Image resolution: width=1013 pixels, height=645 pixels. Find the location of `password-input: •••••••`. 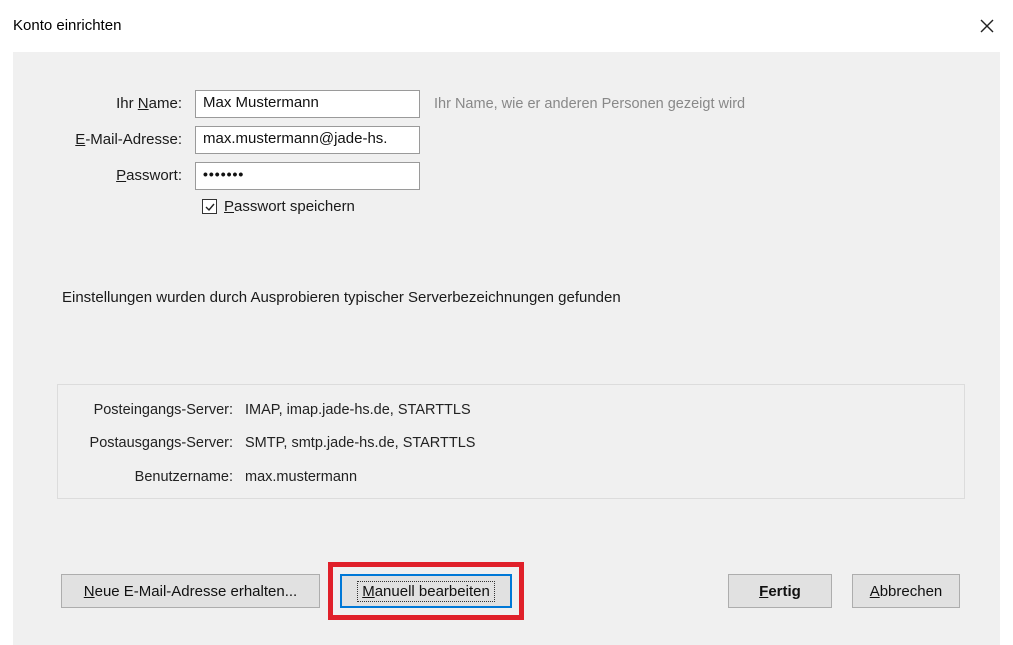

password-input: ••••••• is located at coordinates (307, 176).